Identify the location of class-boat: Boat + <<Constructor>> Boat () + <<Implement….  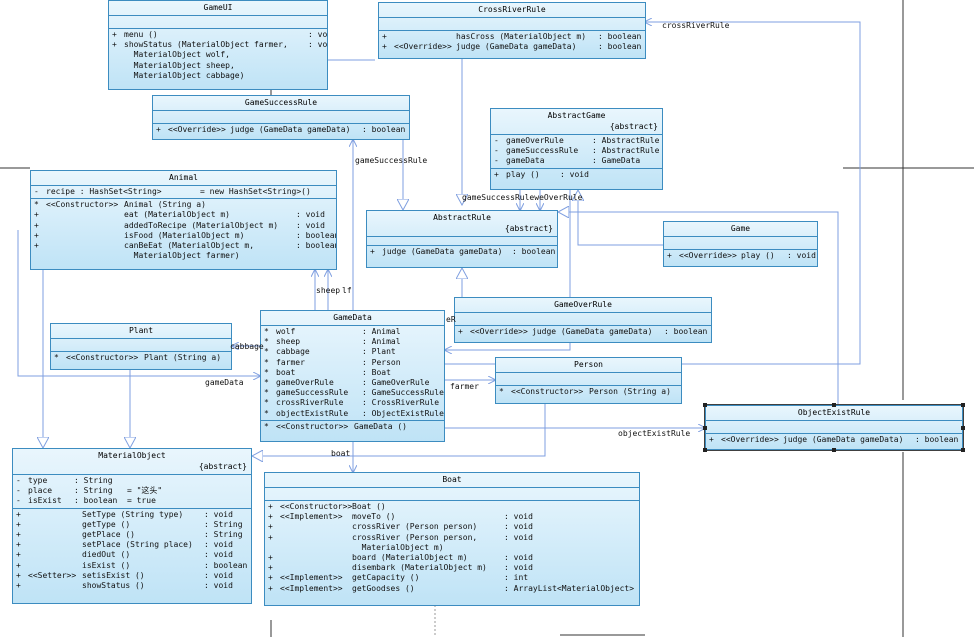
(452, 539).